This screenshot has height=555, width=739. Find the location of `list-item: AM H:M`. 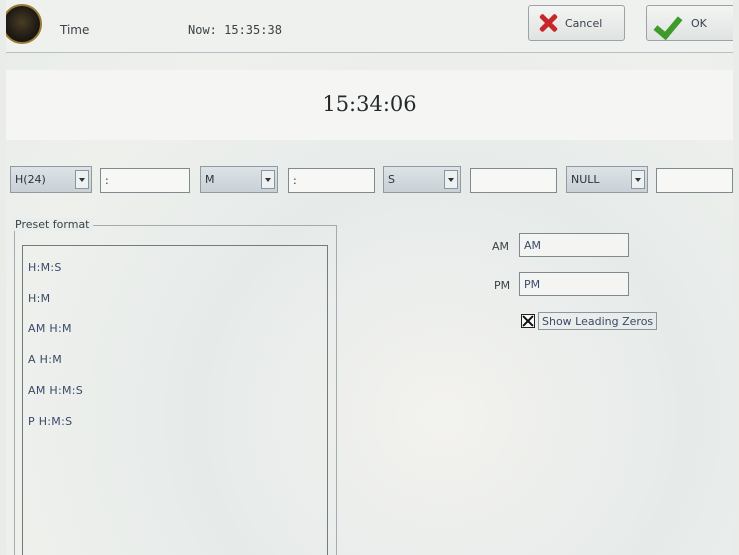

list-item: AM H:M is located at coordinates (50, 328).